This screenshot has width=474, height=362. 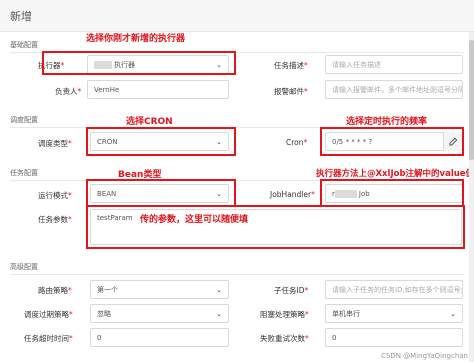 I want to click on job-handler-label: JobHandler*, so click(x=292, y=194).